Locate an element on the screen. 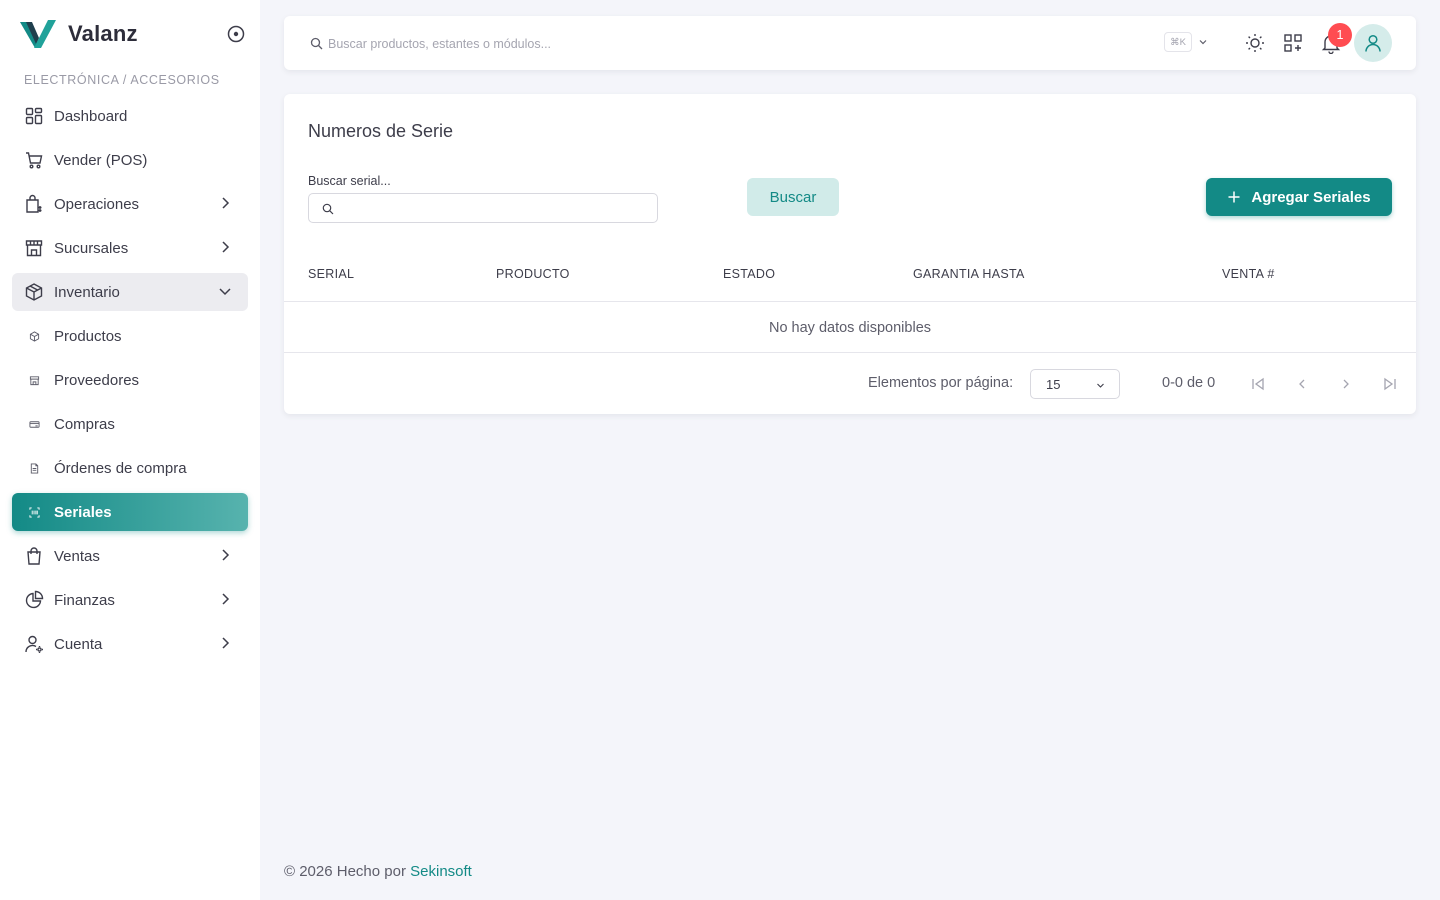  sidebar-item-label: Proveedores is located at coordinates (97, 380).